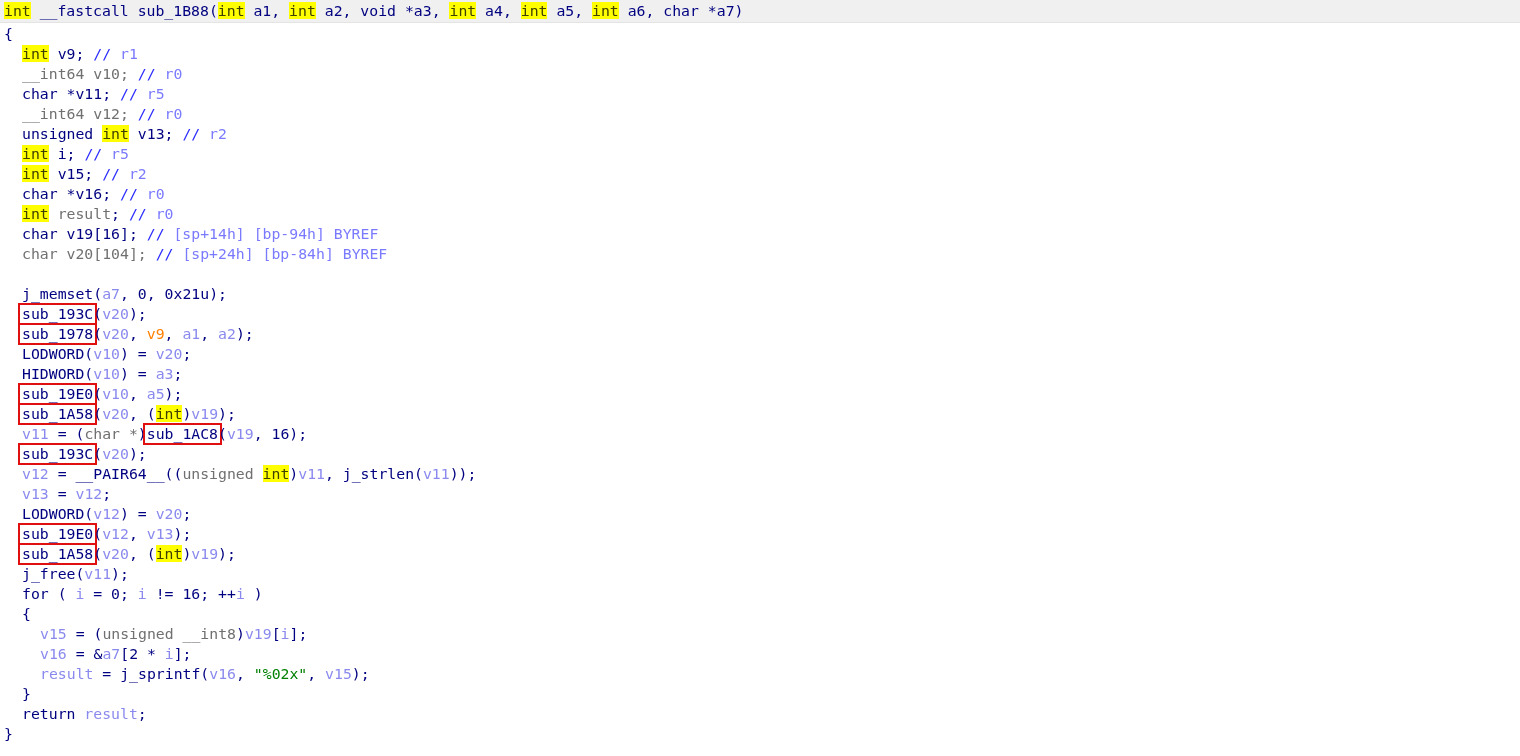 This screenshot has height=756, width=1520. I want to click on code-line: int result; // r0, so click(97, 214).